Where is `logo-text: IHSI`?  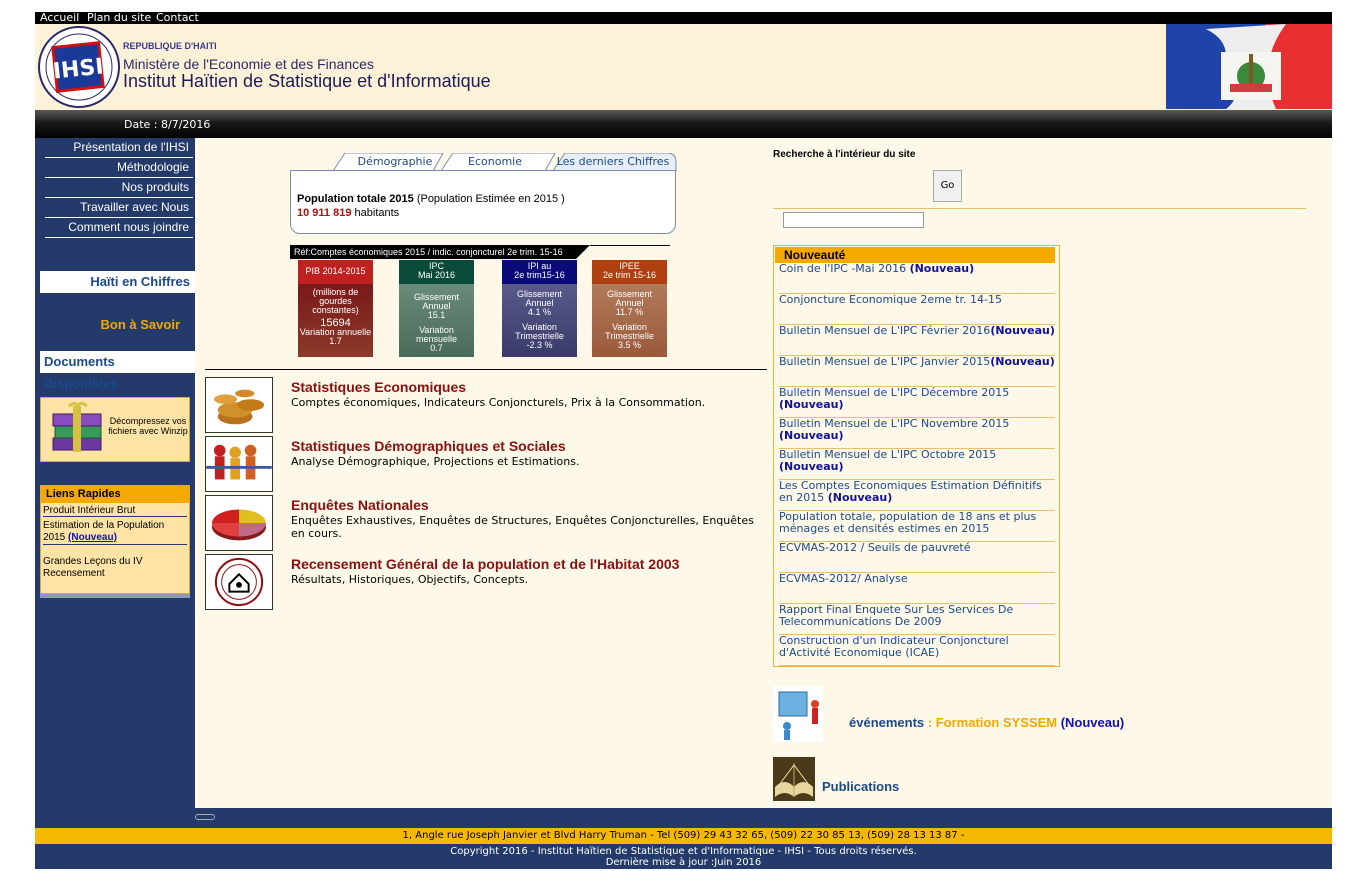 logo-text: IHSI is located at coordinates (78, 69).